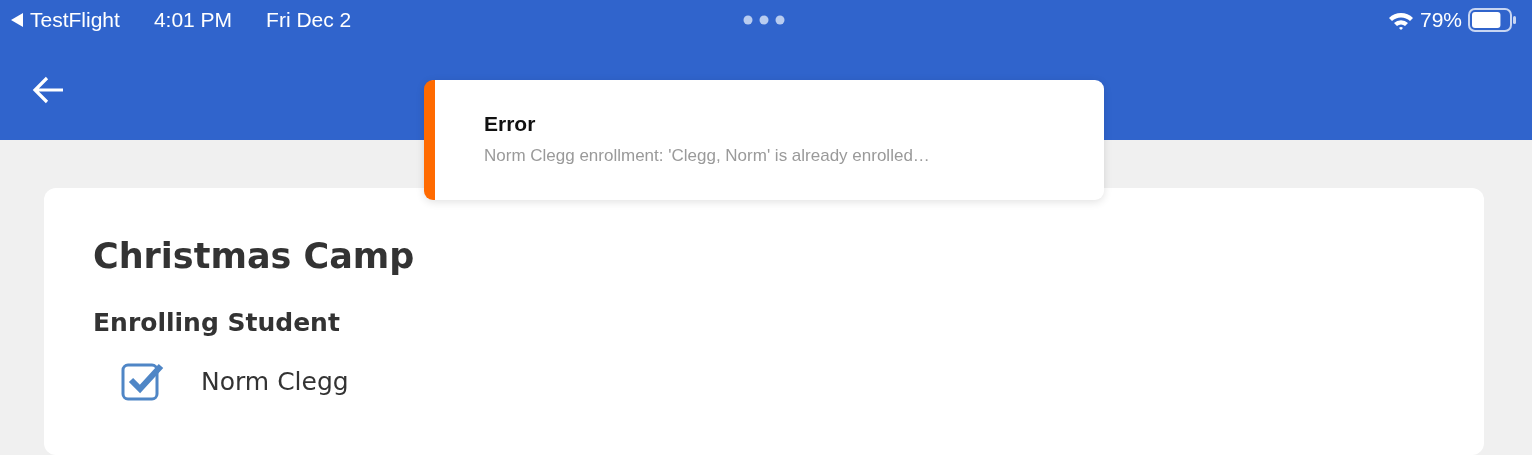  Describe the element at coordinates (1400, 20) in the screenshot. I see `wifi-icon` at that location.